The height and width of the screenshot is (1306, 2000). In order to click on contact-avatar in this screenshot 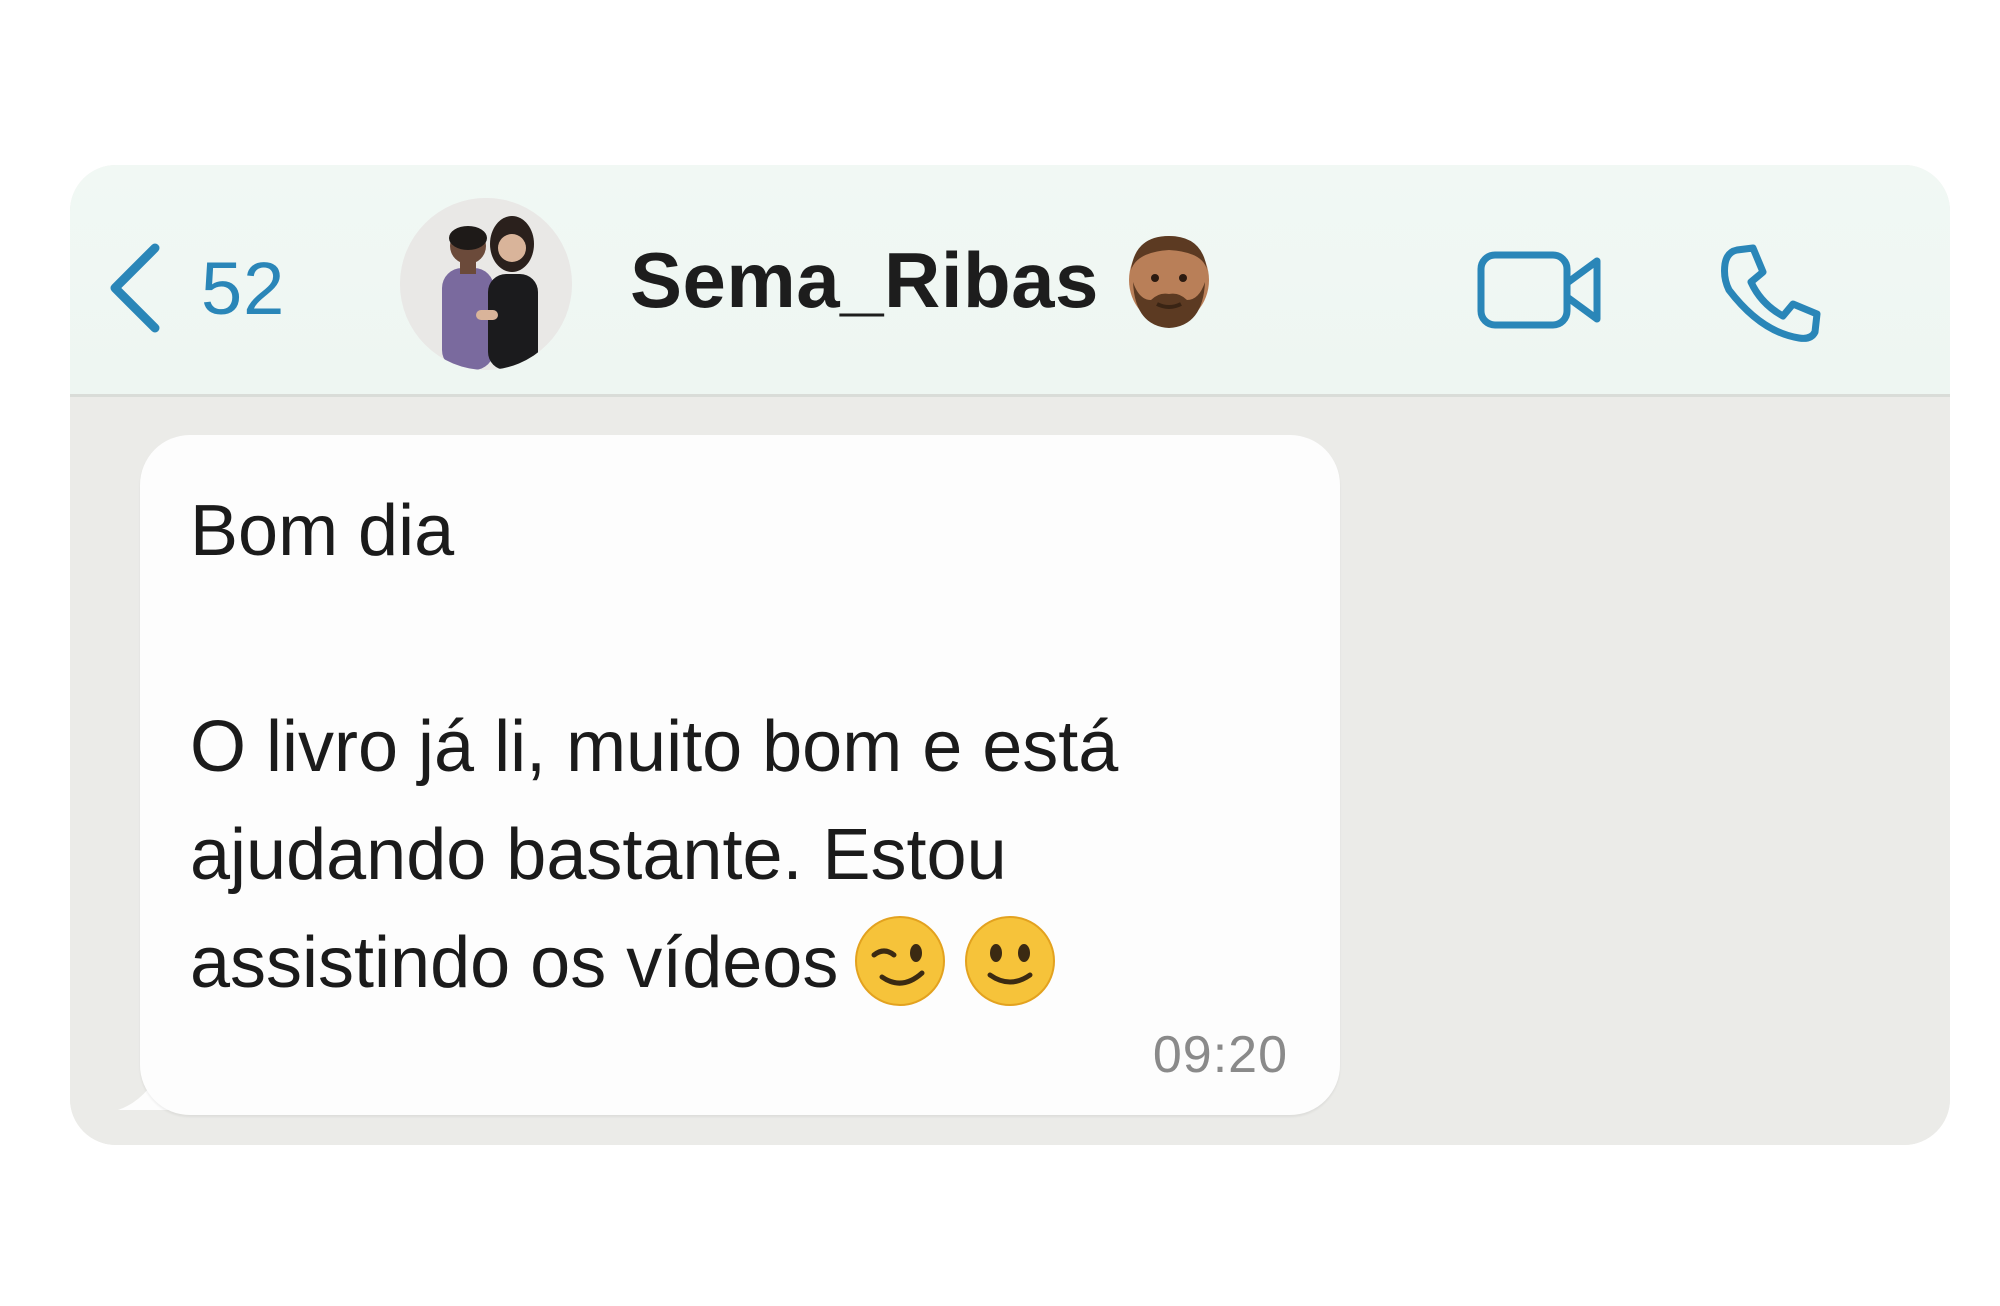, I will do `click(486, 284)`.